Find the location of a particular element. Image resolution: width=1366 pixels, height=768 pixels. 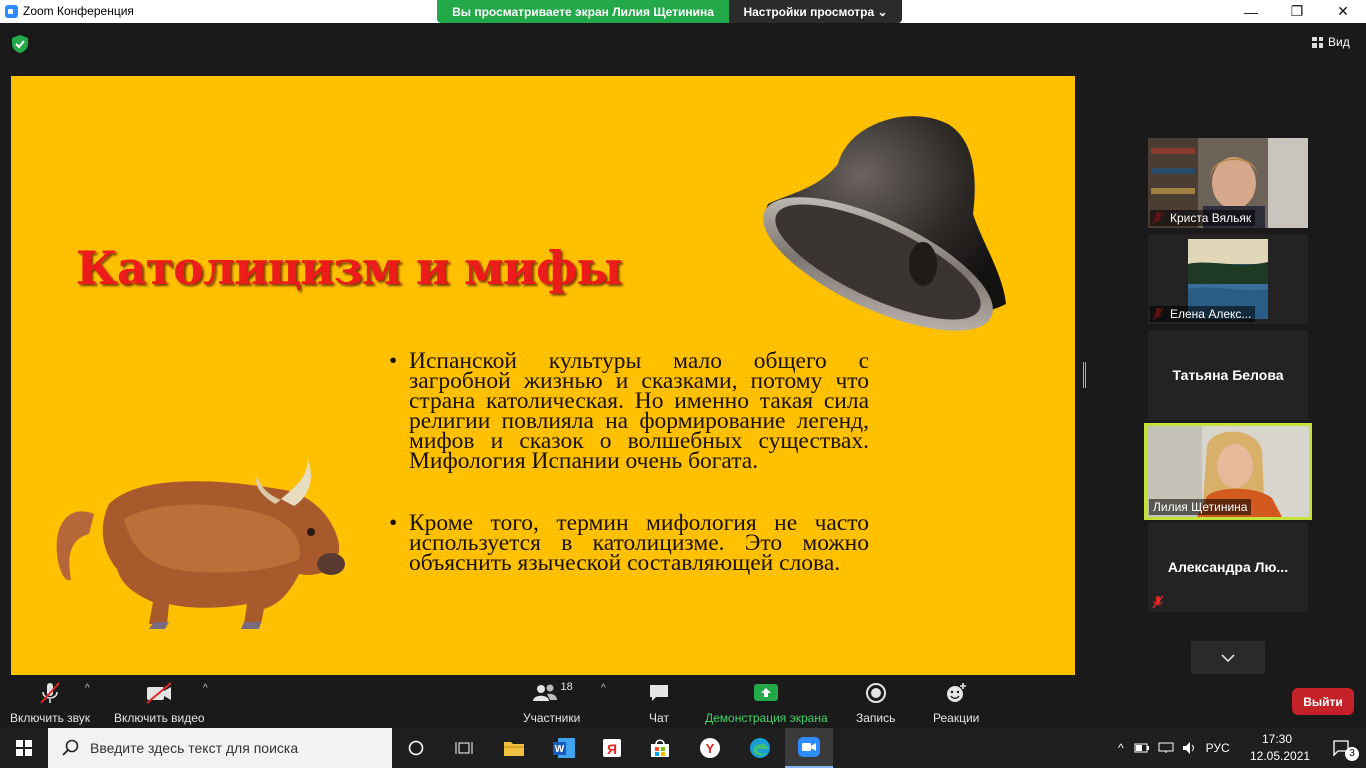

taskbar-search-box: Введите здесь текст для поиска is located at coordinates (220, 748).